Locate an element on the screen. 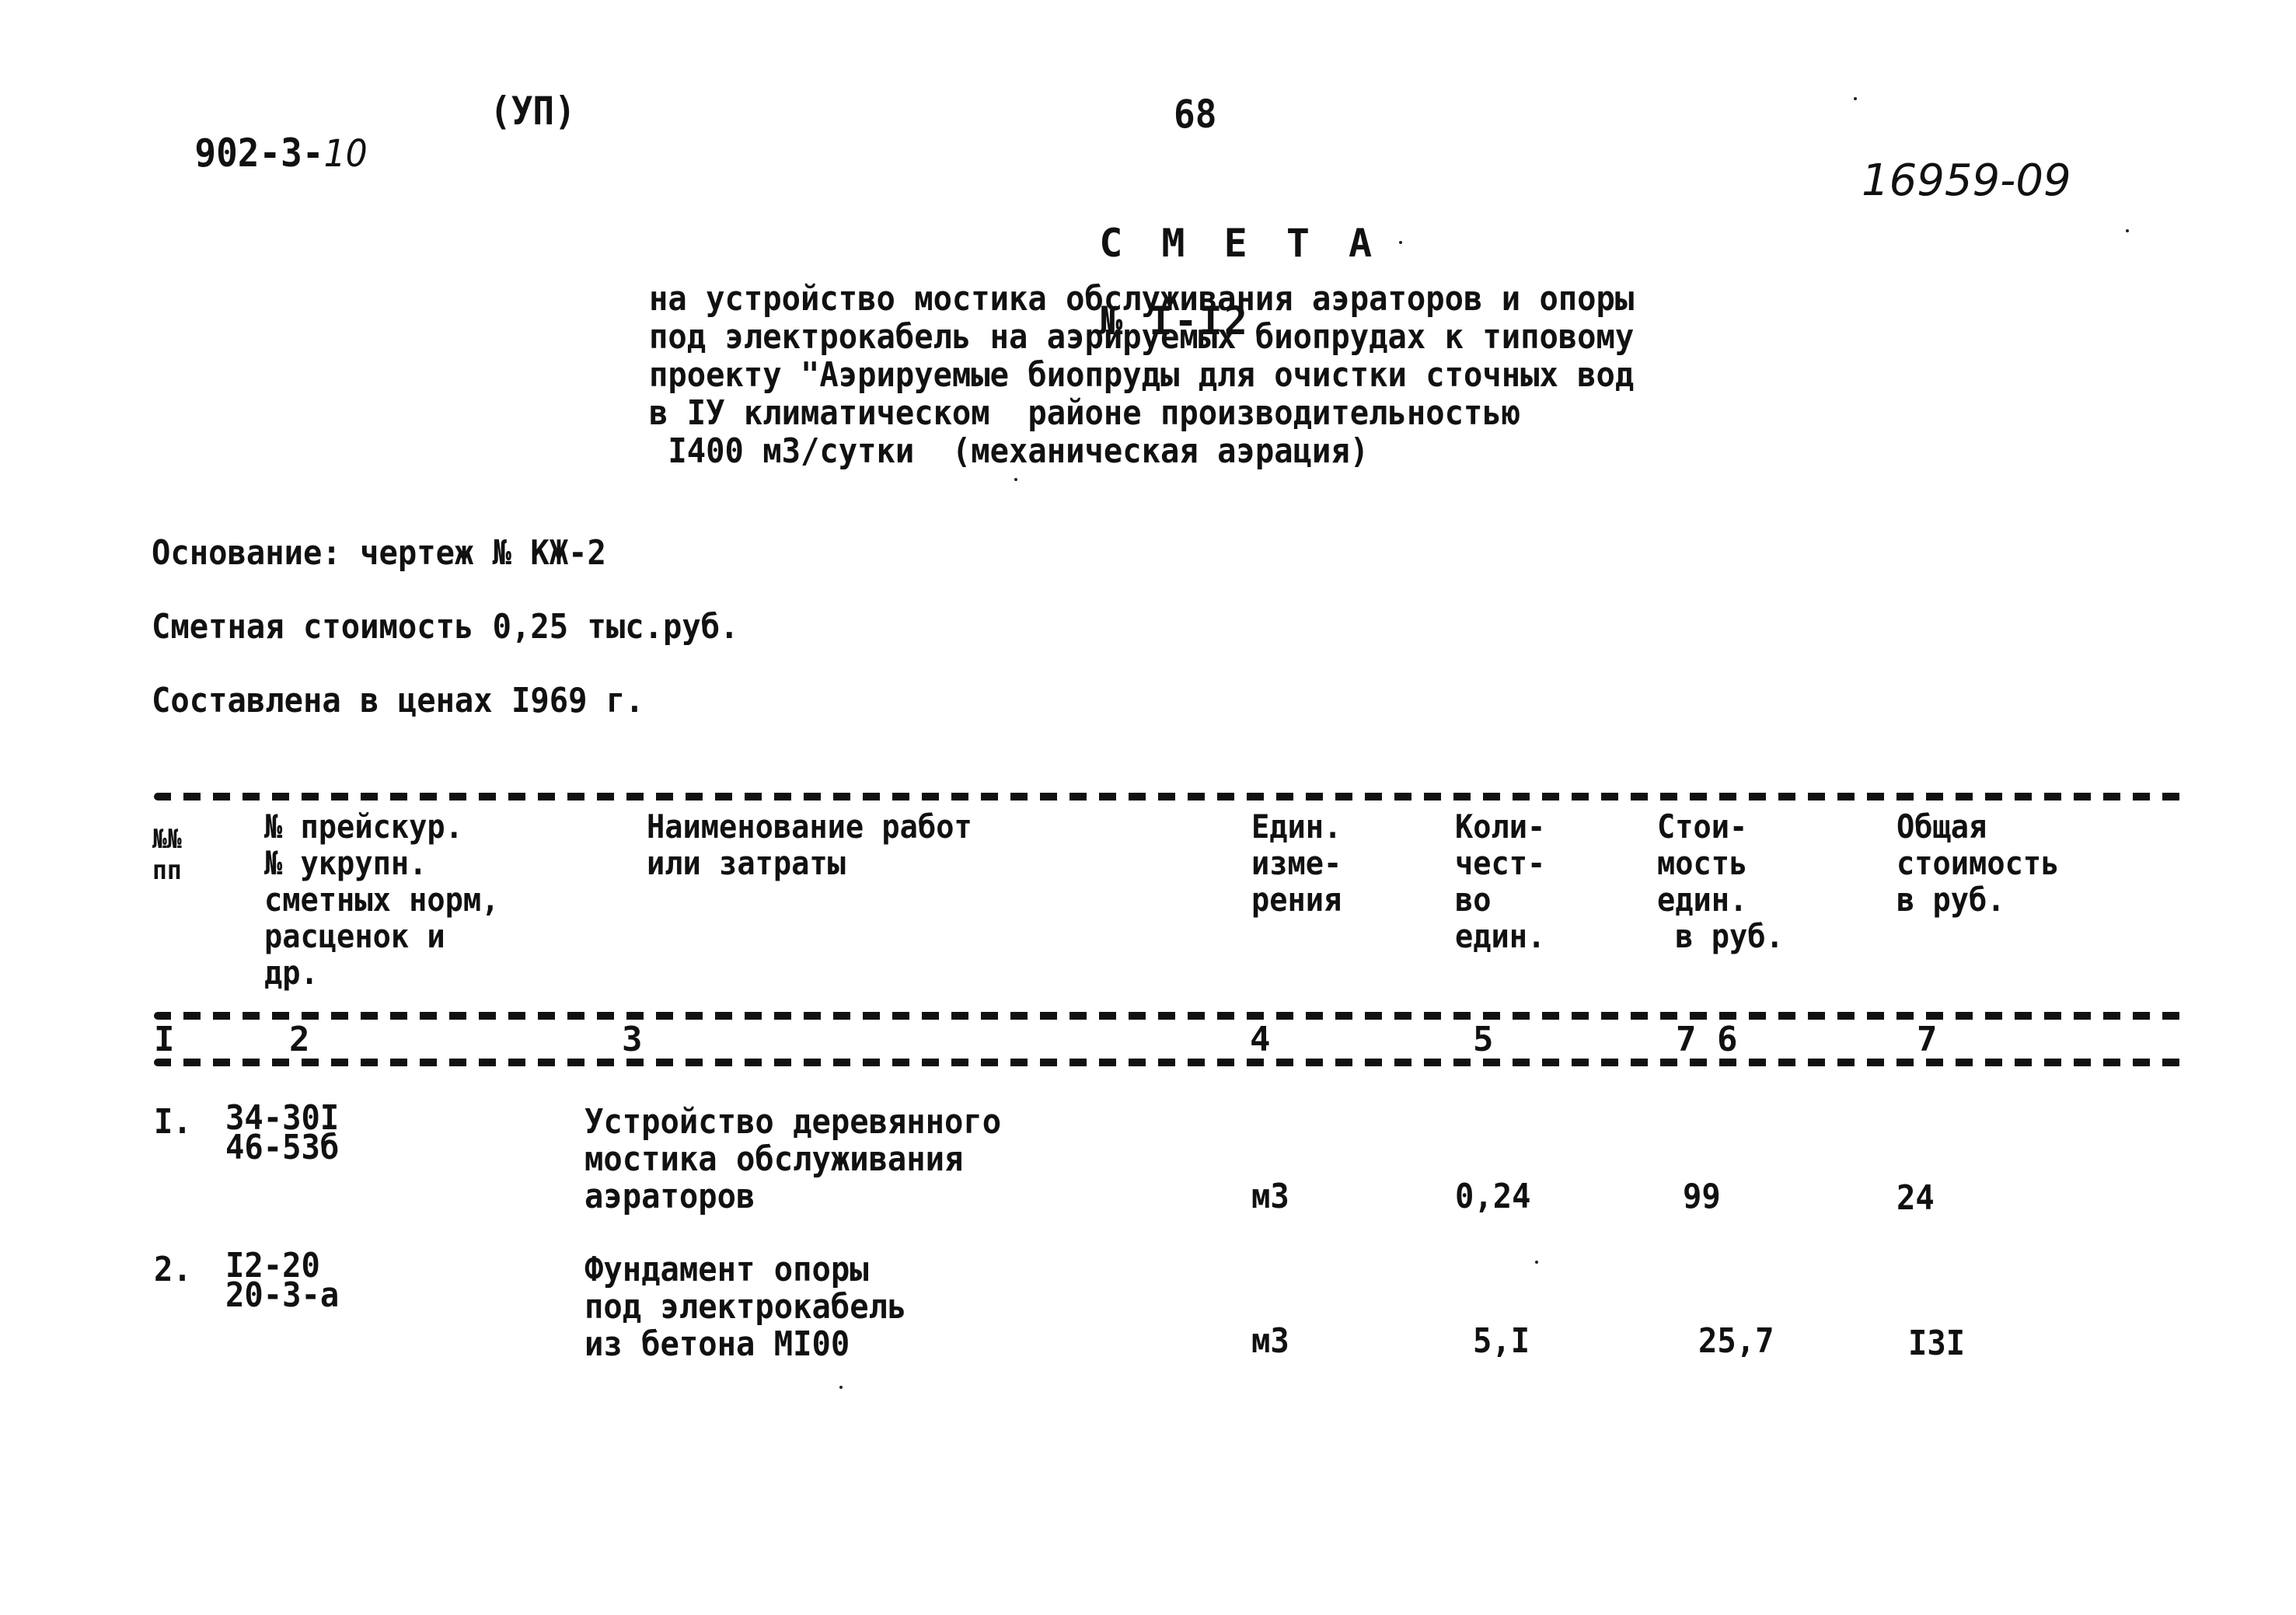 The width and height of the screenshot is (2296, 1615). description-line: I400 м3/сутки (механическая аэрация) is located at coordinates (1010, 451).